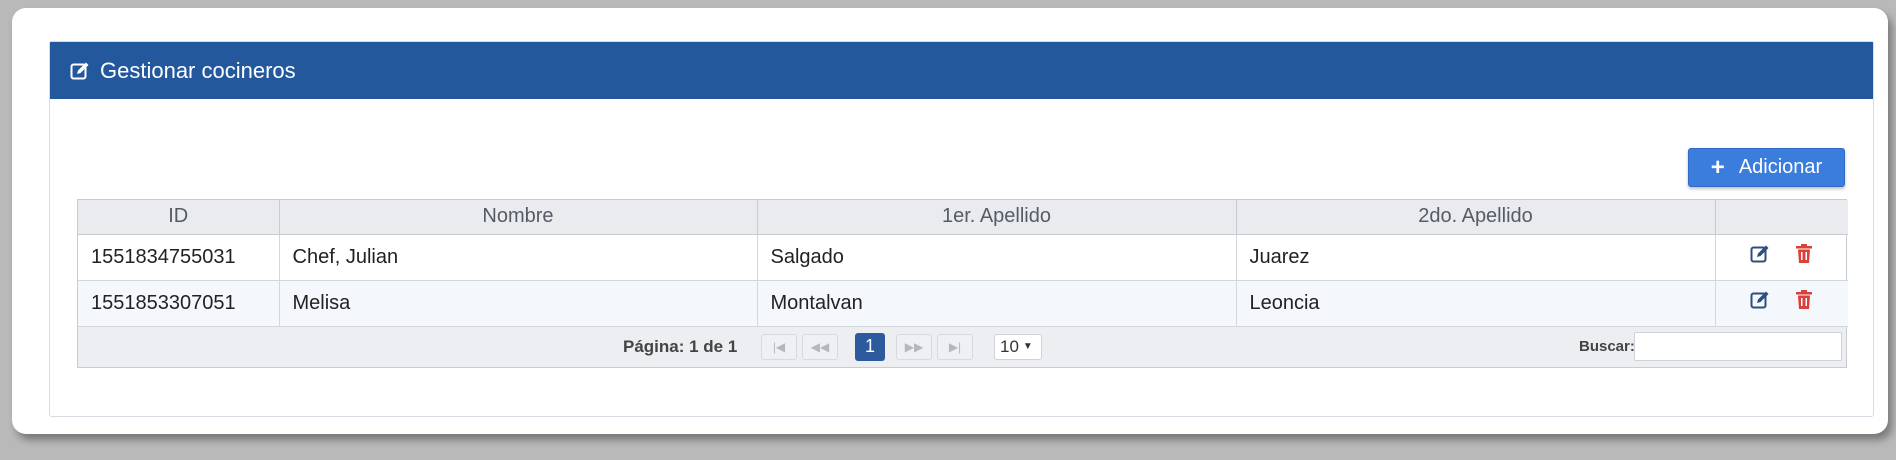  I want to click on cell-apellido1: Salgado, so click(997, 257).